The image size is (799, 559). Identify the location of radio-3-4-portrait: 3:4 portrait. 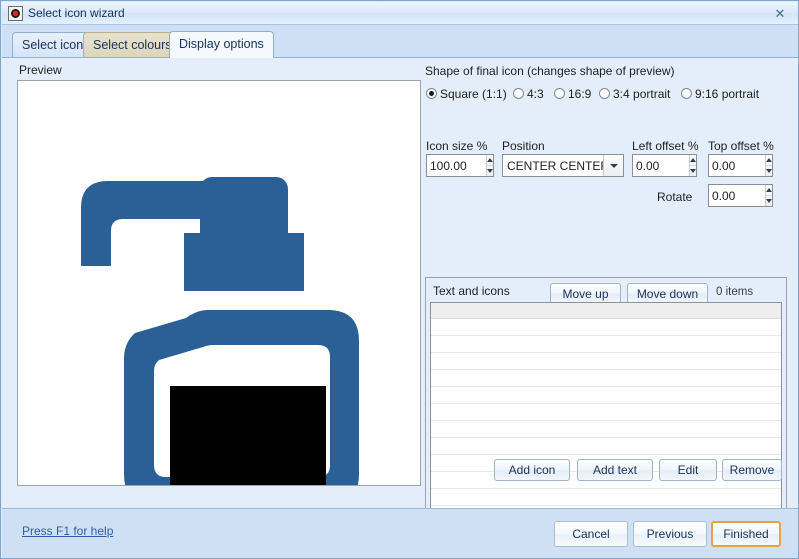
(634, 95).